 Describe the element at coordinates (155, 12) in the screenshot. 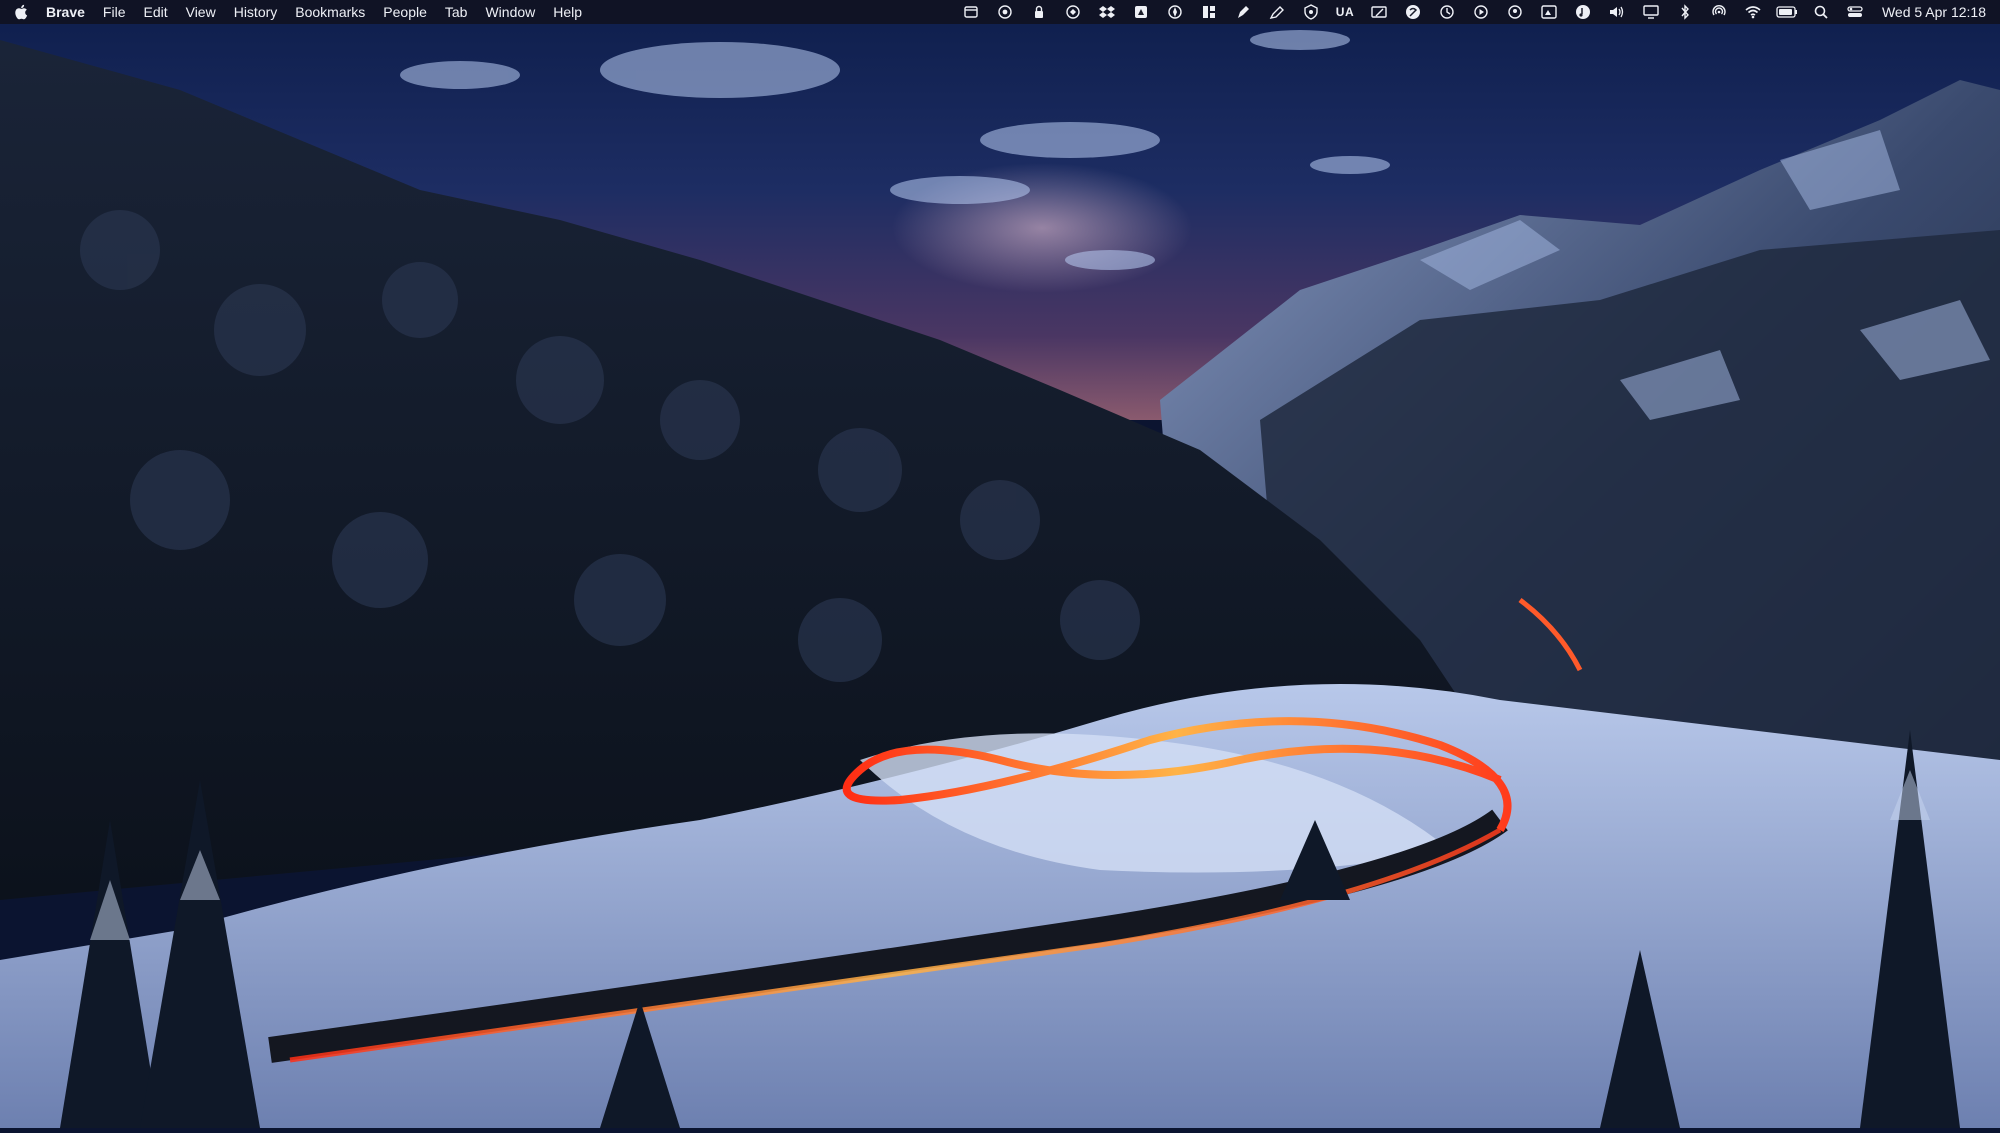

I see `menu-edit: Edit` at that location.